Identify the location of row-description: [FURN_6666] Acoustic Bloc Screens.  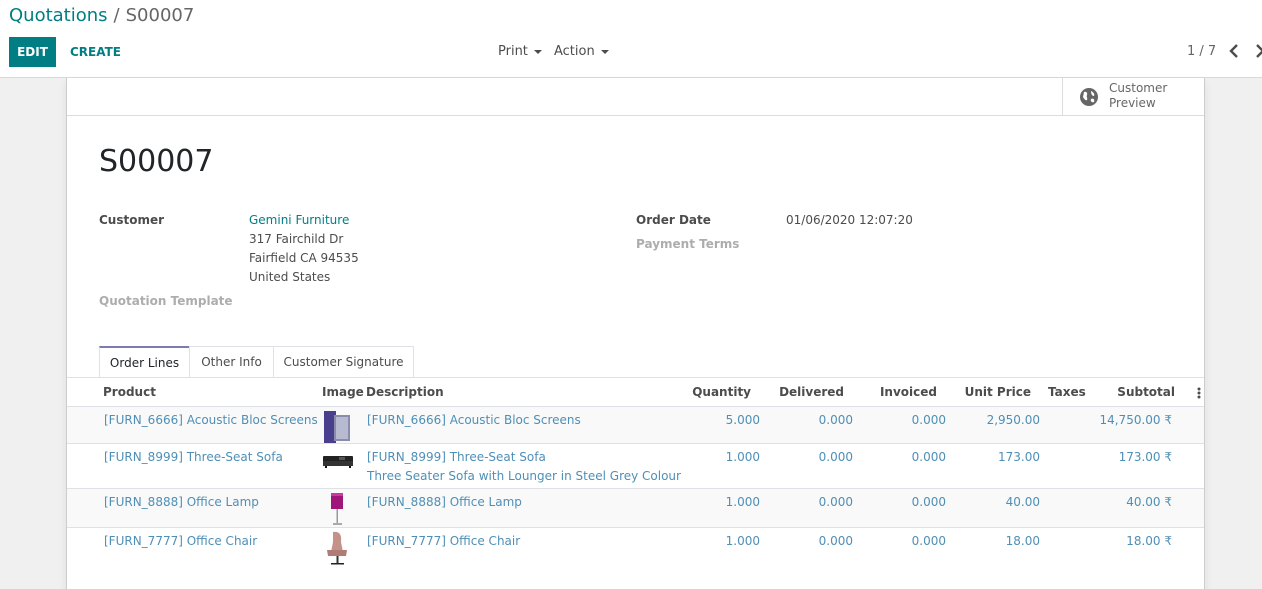
(474, 420).